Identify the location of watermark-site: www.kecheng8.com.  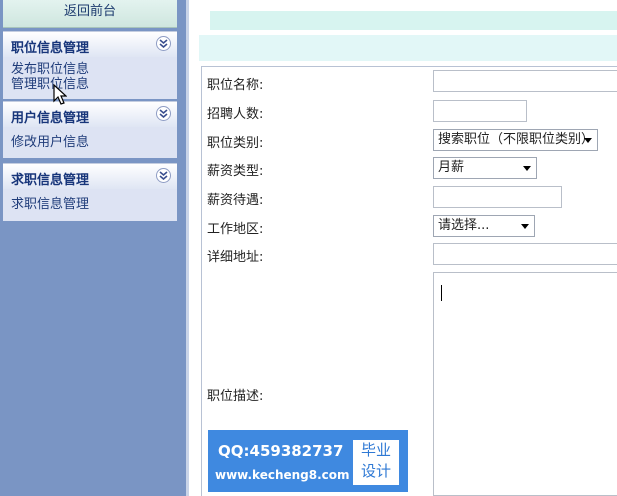
(282, 475).